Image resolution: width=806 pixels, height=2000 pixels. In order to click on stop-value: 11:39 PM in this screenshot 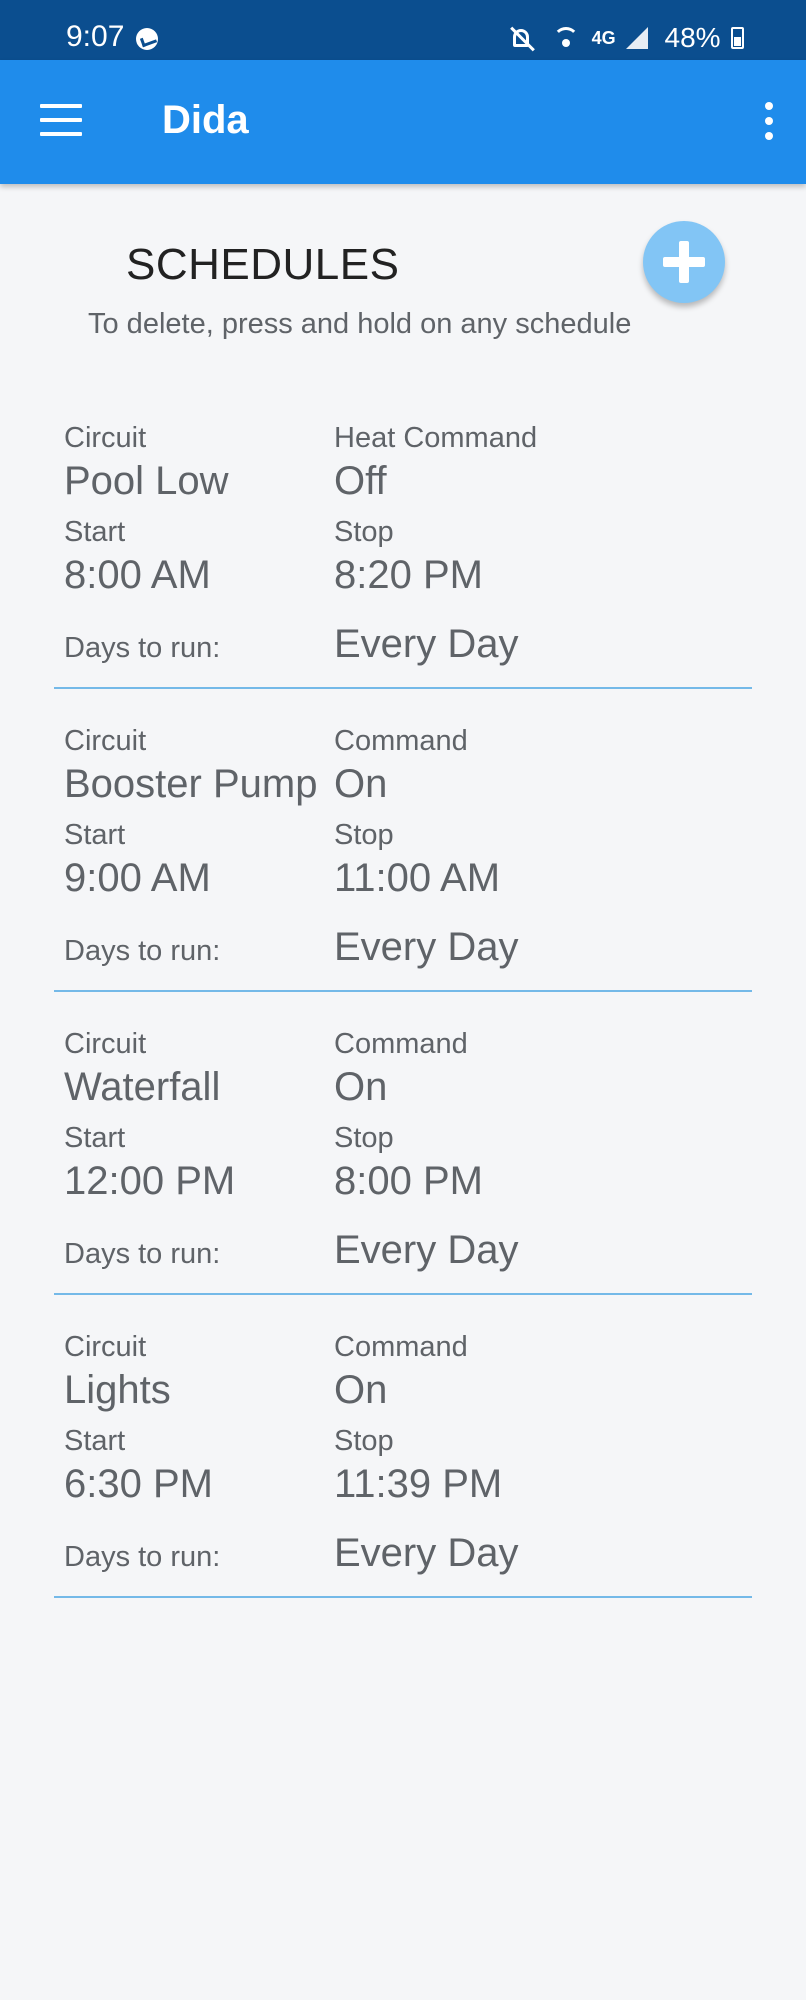, I will do `click(418, 1484)`.